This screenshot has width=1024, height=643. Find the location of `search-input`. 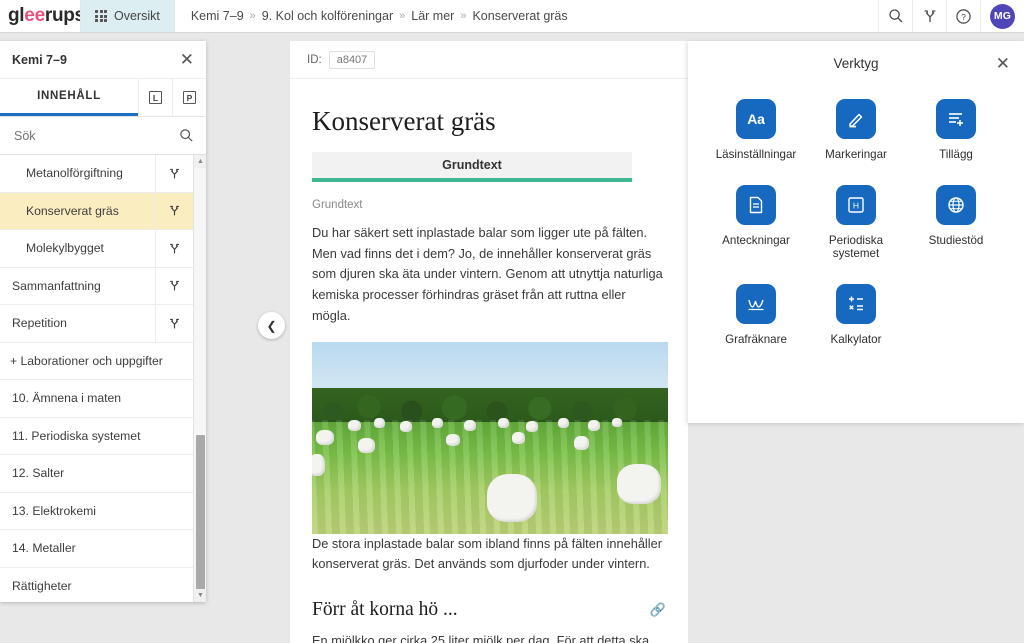

search-input is located at coordinates (87, 135).